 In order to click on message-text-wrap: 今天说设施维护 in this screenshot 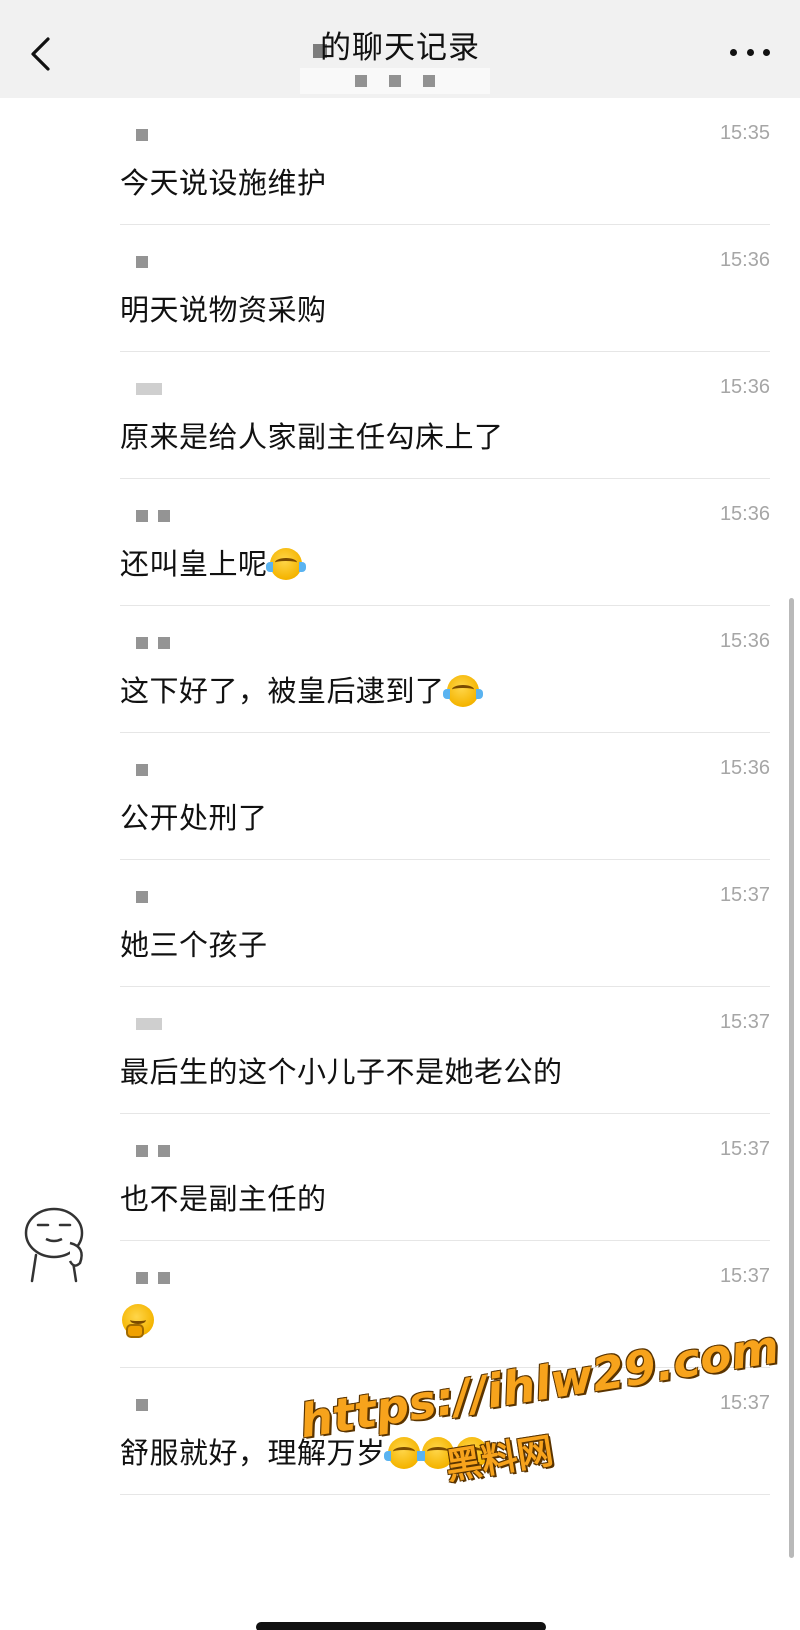, I will do `click(223, 181)`.